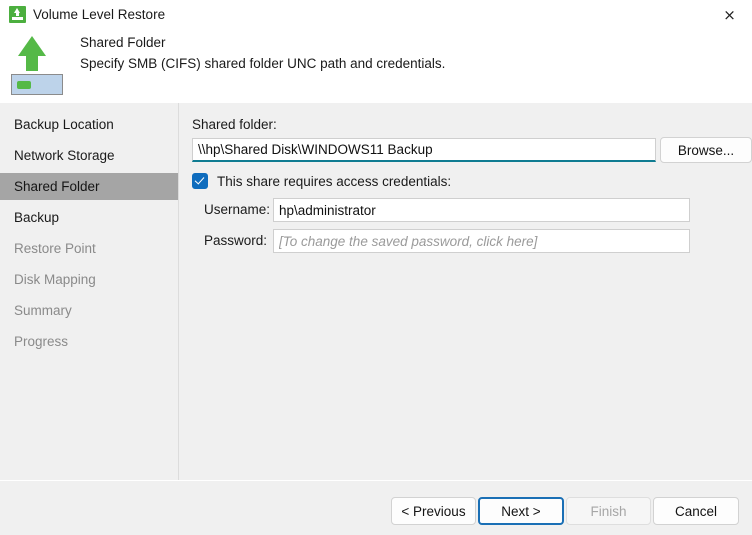 Image resolution: width=752 pixels, height=535 pixels. I want to click on dialog-footer: < Previous Next > Finish Cancel, so click(376, 507).